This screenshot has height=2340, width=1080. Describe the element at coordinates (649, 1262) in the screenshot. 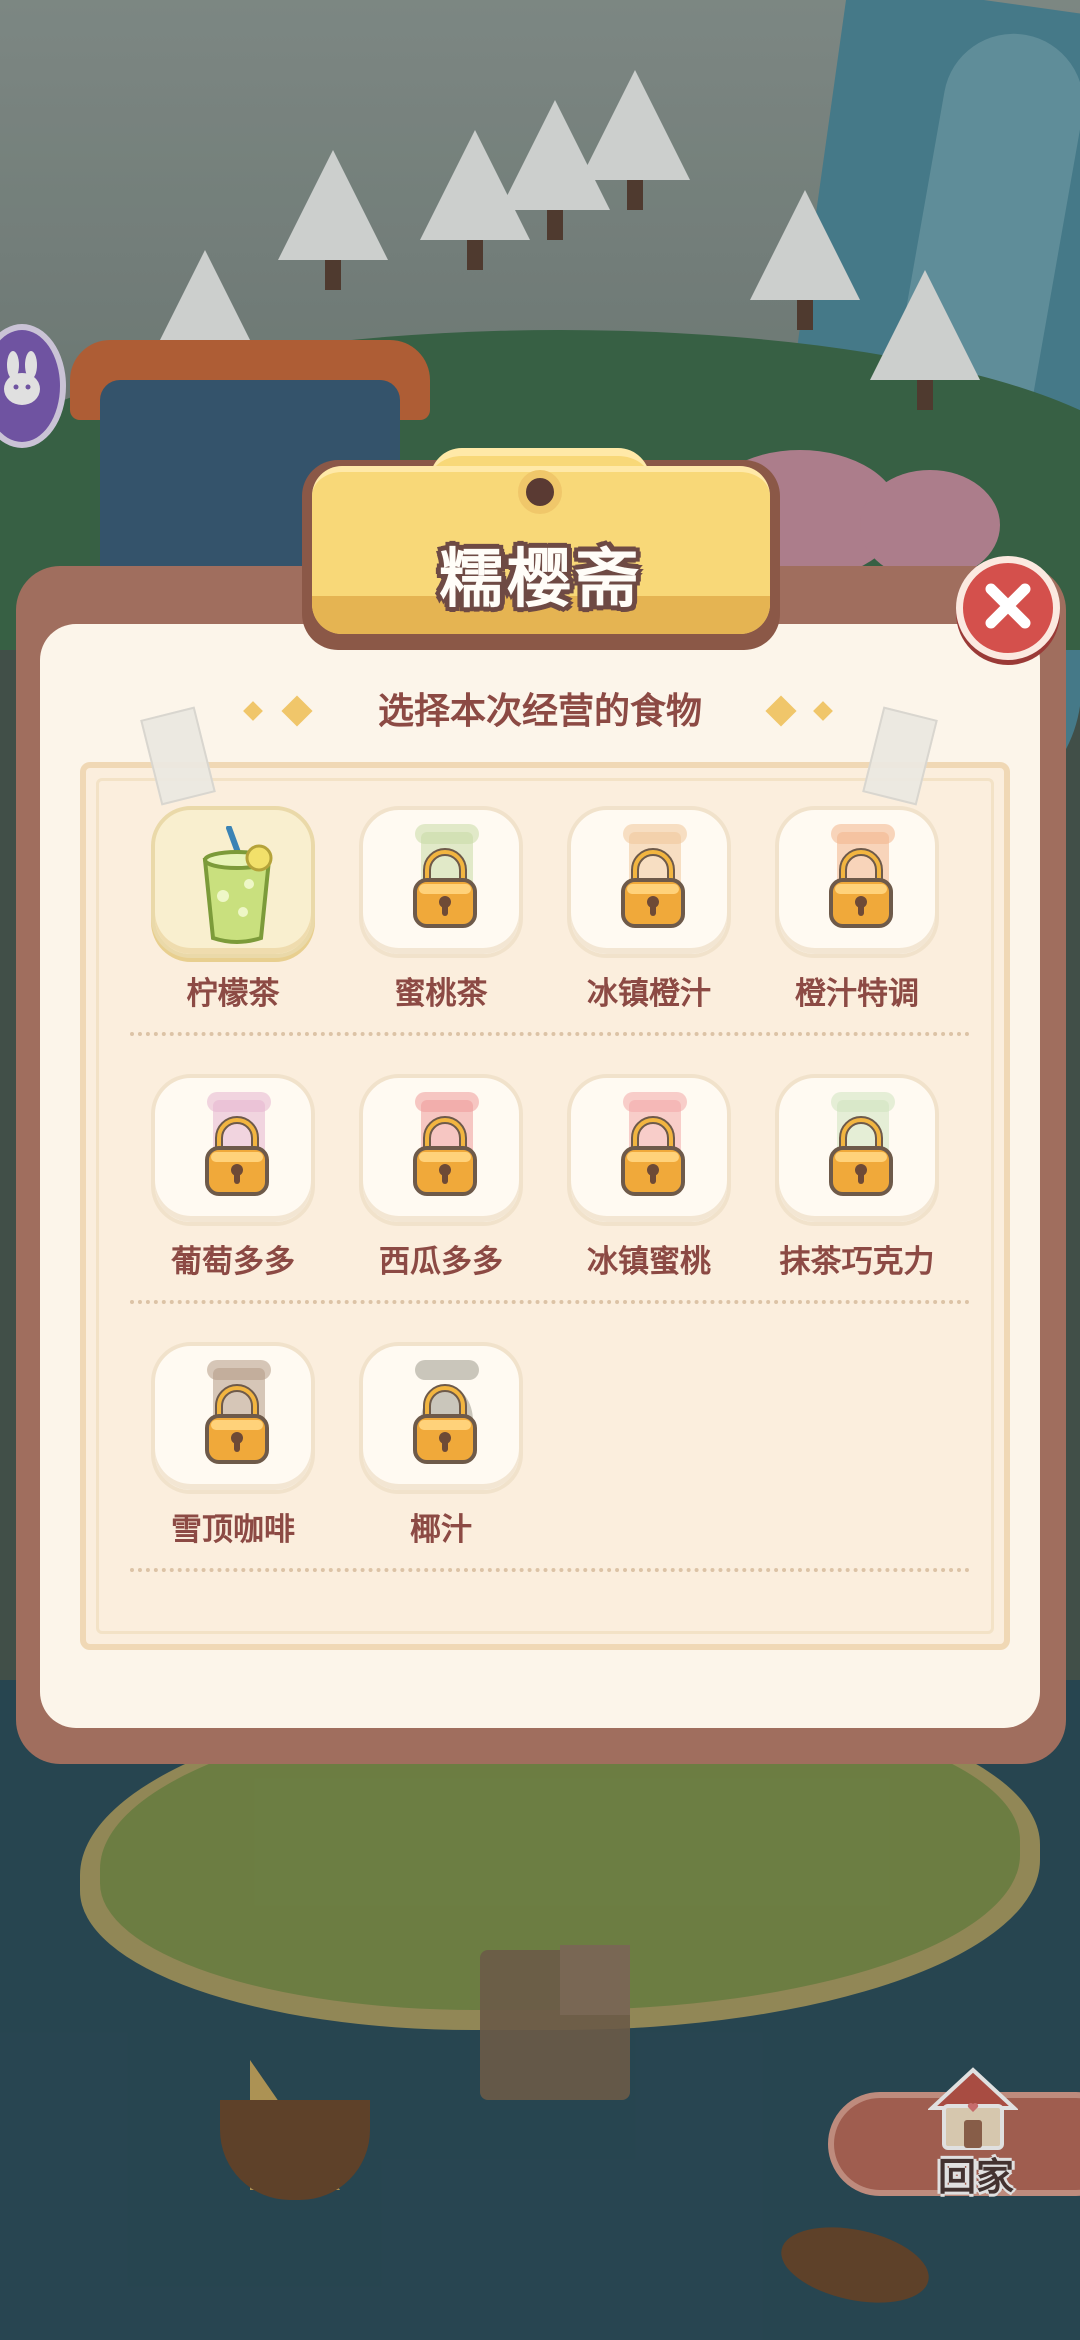

I see `food-name: 冰镇蜜桃` at that location.